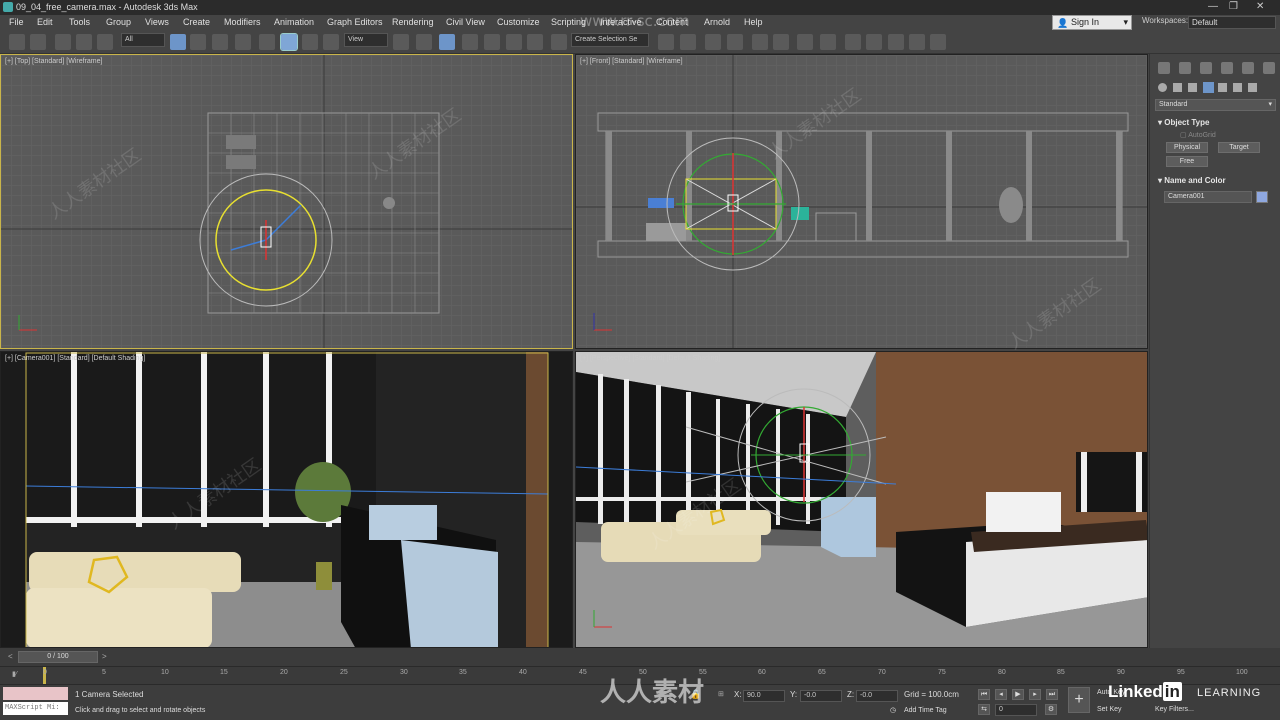  What do you see at coordinates (518, 22) in the screenshot?
I see `menu-customize: Customize` at bounding box center [518, 22].